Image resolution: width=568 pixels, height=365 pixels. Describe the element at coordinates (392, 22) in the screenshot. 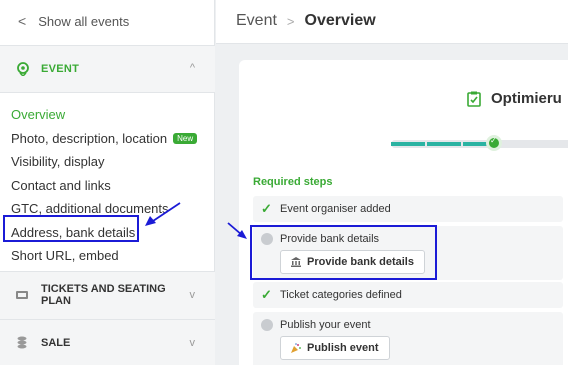

I see `top-header: Event > Overview` at that location.